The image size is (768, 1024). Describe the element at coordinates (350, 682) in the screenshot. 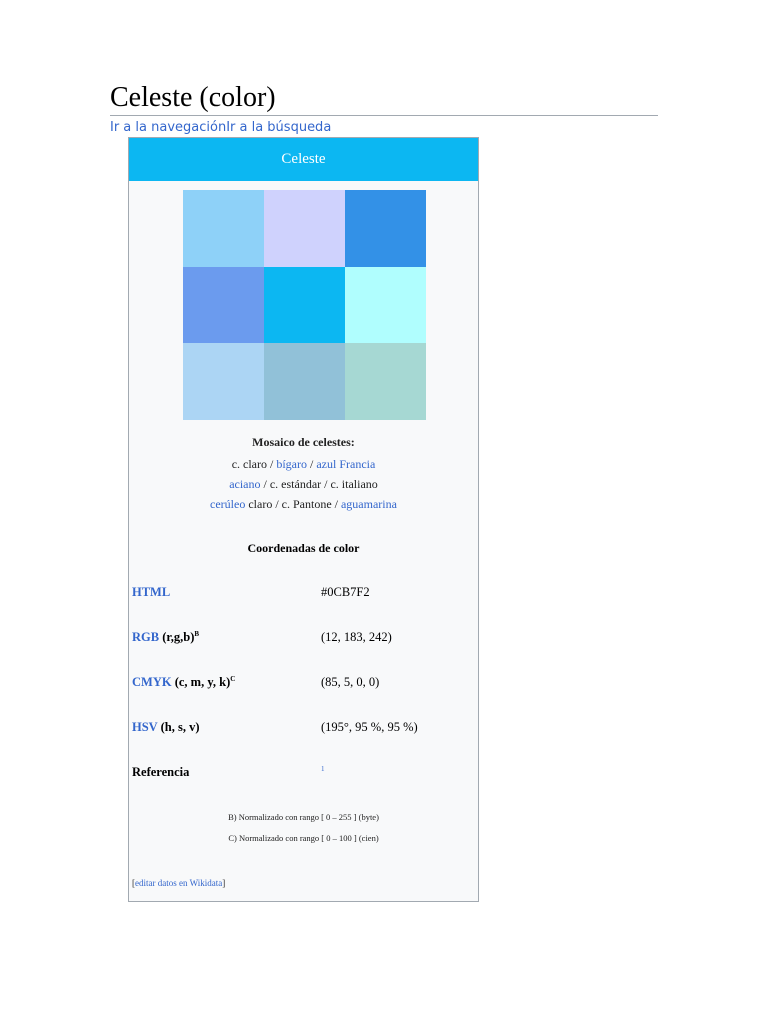

I see `cmyk-value: (85, 5, 0, 0)` at that location.